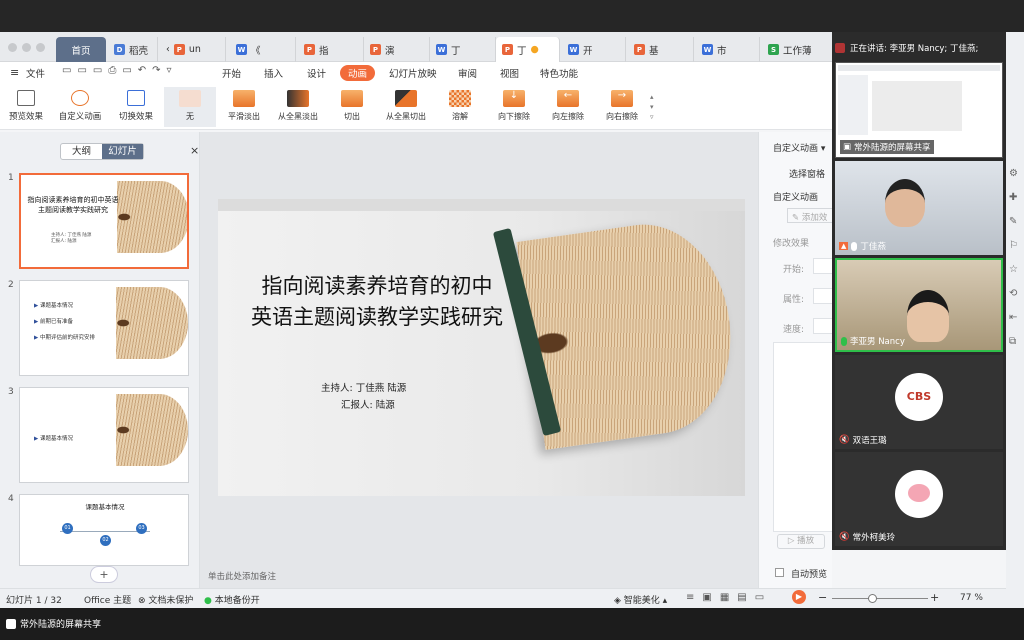 The width and height of the screenshot is (1024, 640). I want to click on tab-doc: W市, so click(728, 49).